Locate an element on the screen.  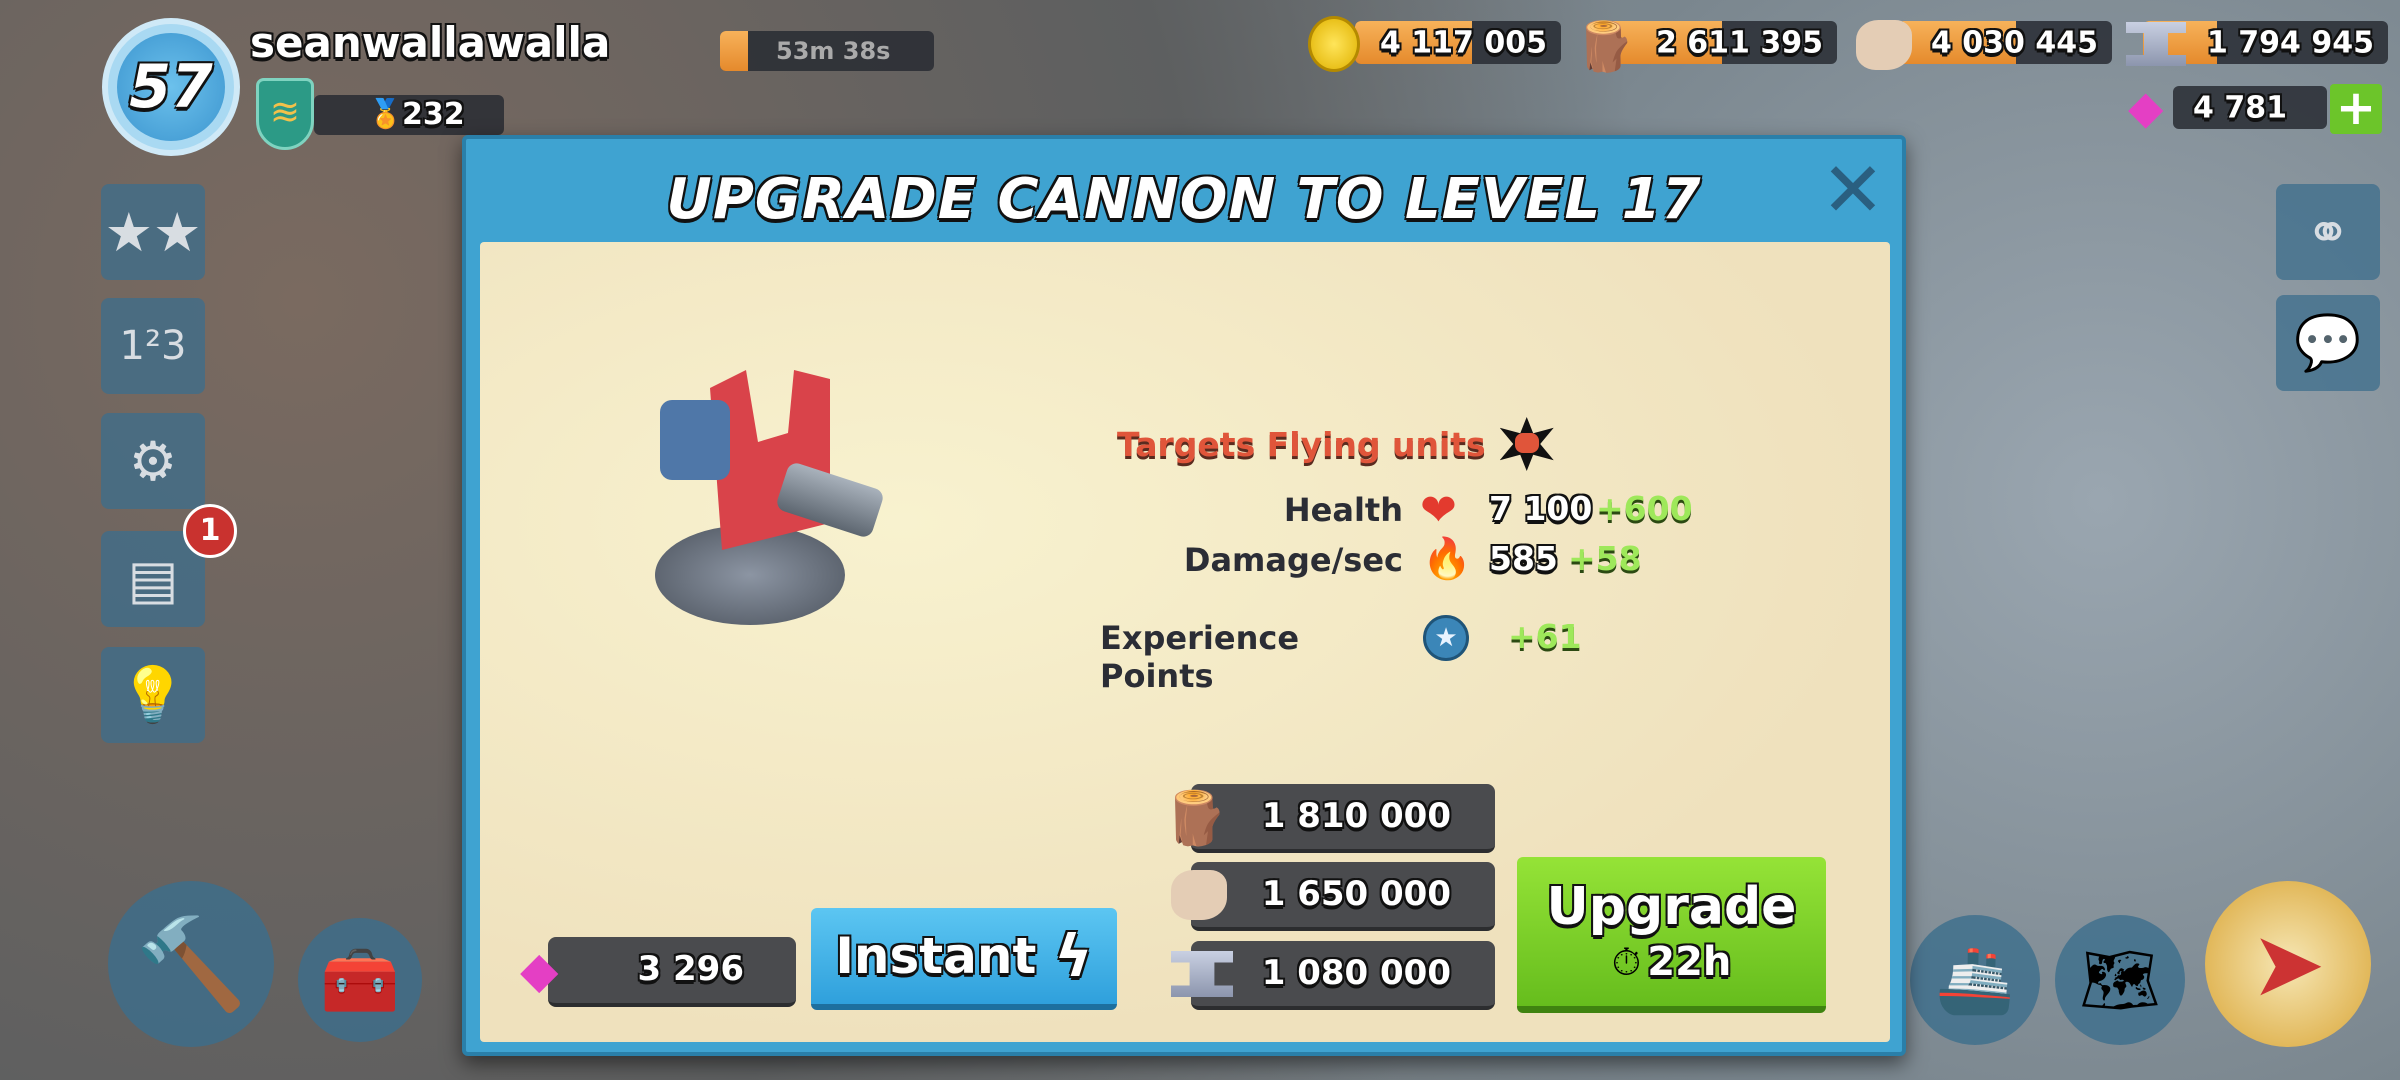
health-value: 7 100 is located at coordinates (1541, 508).